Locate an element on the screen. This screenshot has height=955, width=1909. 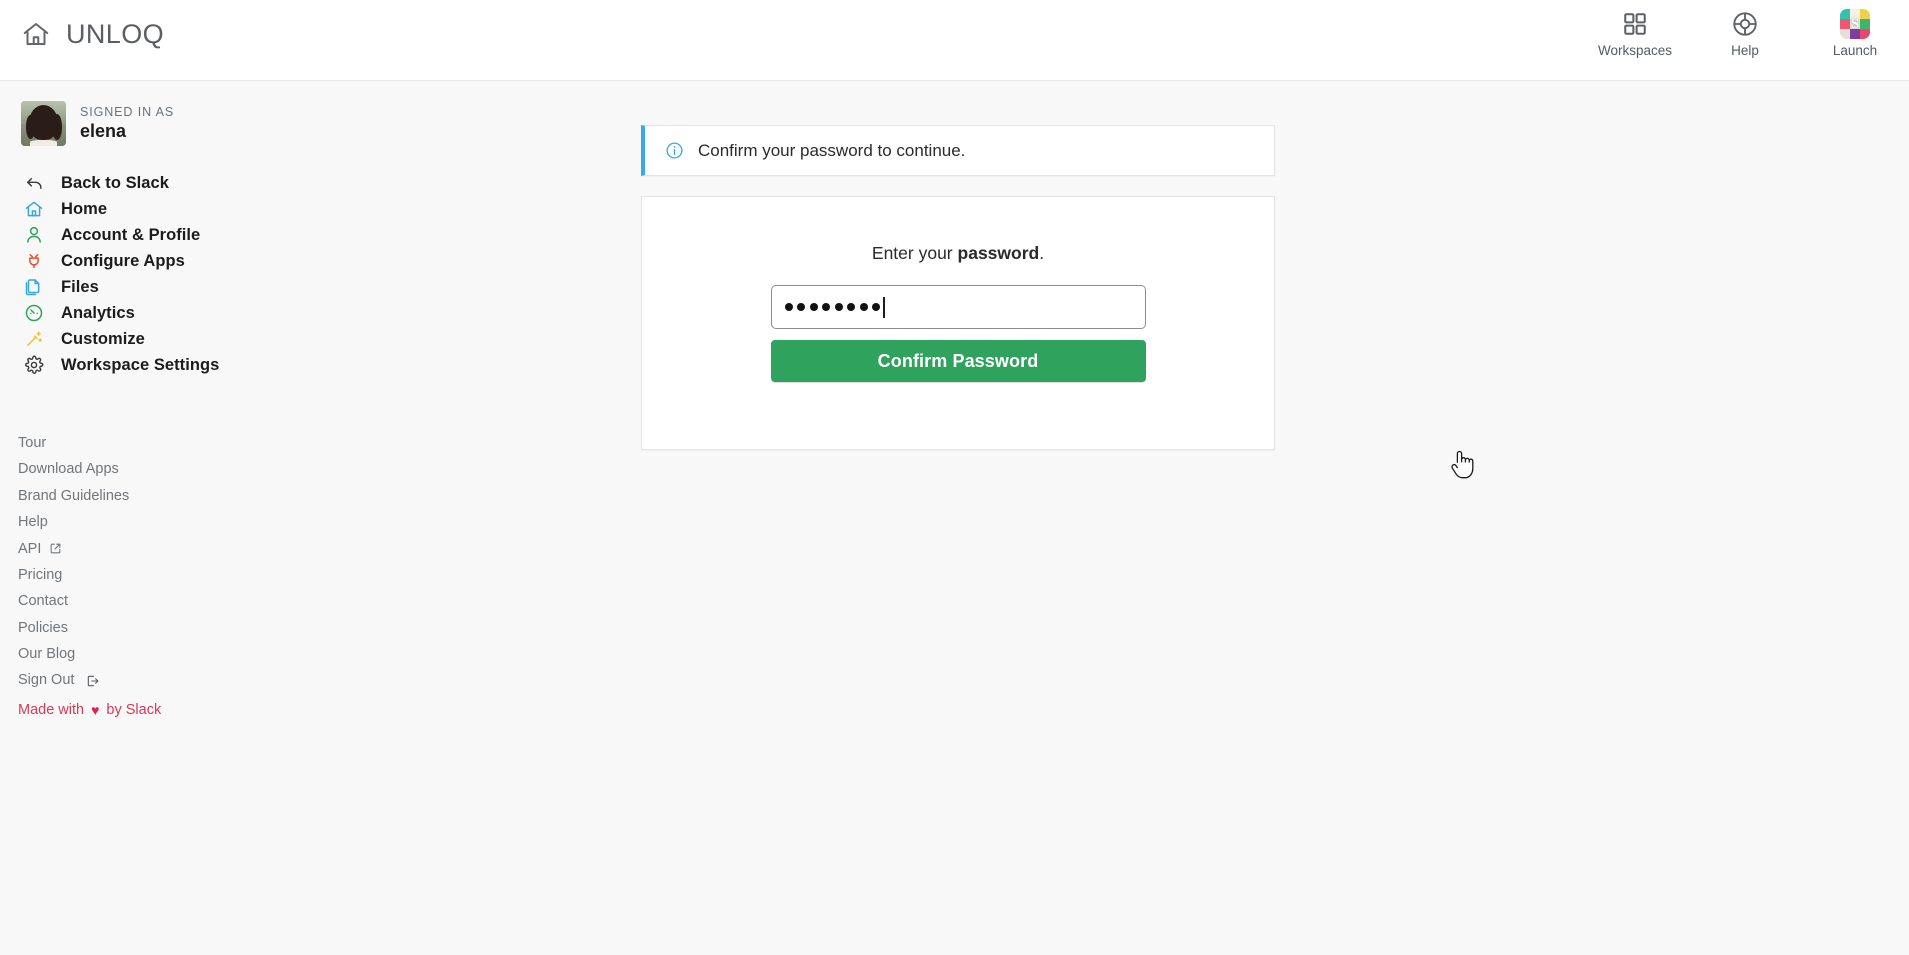
form-title-suffix: . is located at coordinates (1042, 253).